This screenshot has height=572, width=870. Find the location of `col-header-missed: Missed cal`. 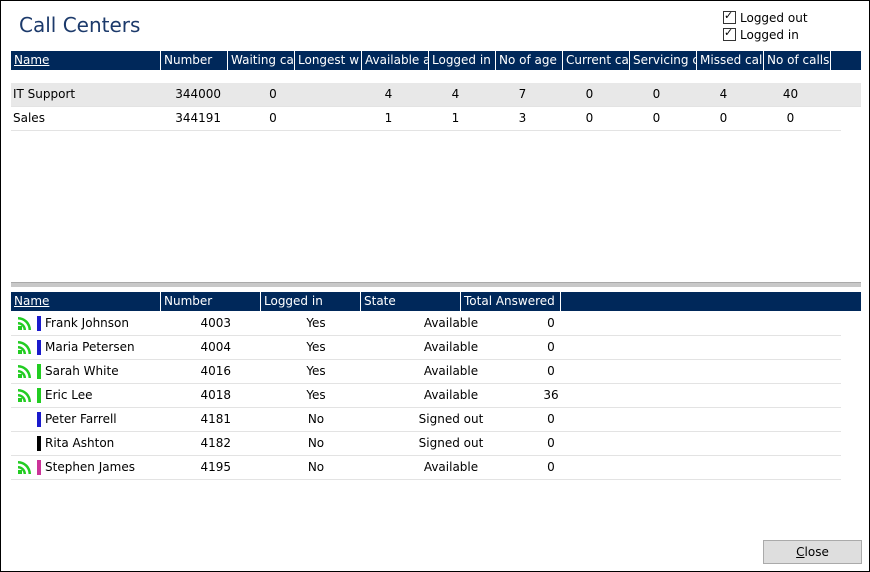

col-header-missed: Missed cal is located at coordinates (730, 60).